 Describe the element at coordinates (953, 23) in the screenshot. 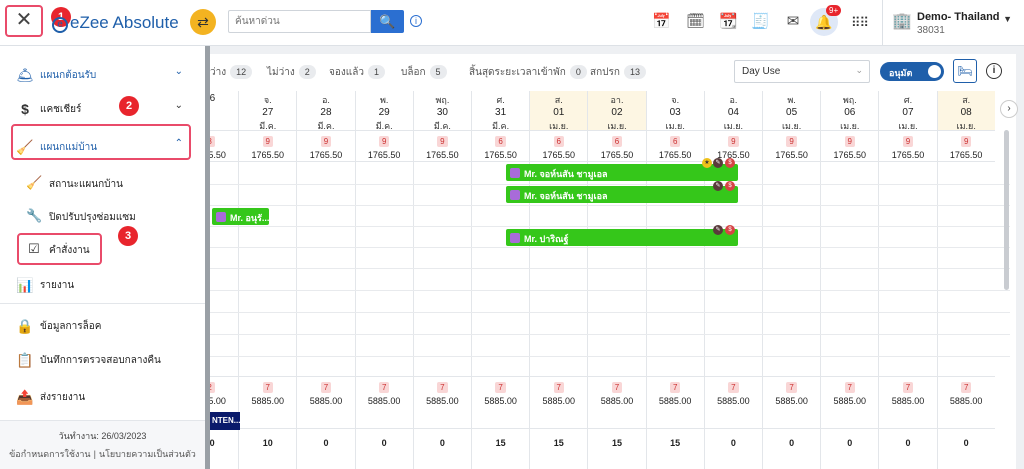

I see `account-menu: 🏢 Demo- Thailand 38031 ▼` at that location.